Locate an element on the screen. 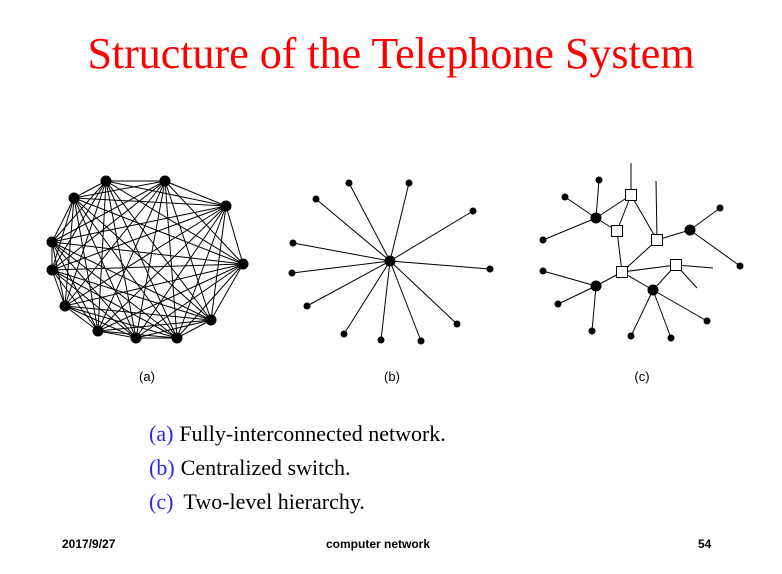 The height and width of the screenshot is (574, 782). caption-text-b: Centralized switch. is located at coordinates (265, 467).